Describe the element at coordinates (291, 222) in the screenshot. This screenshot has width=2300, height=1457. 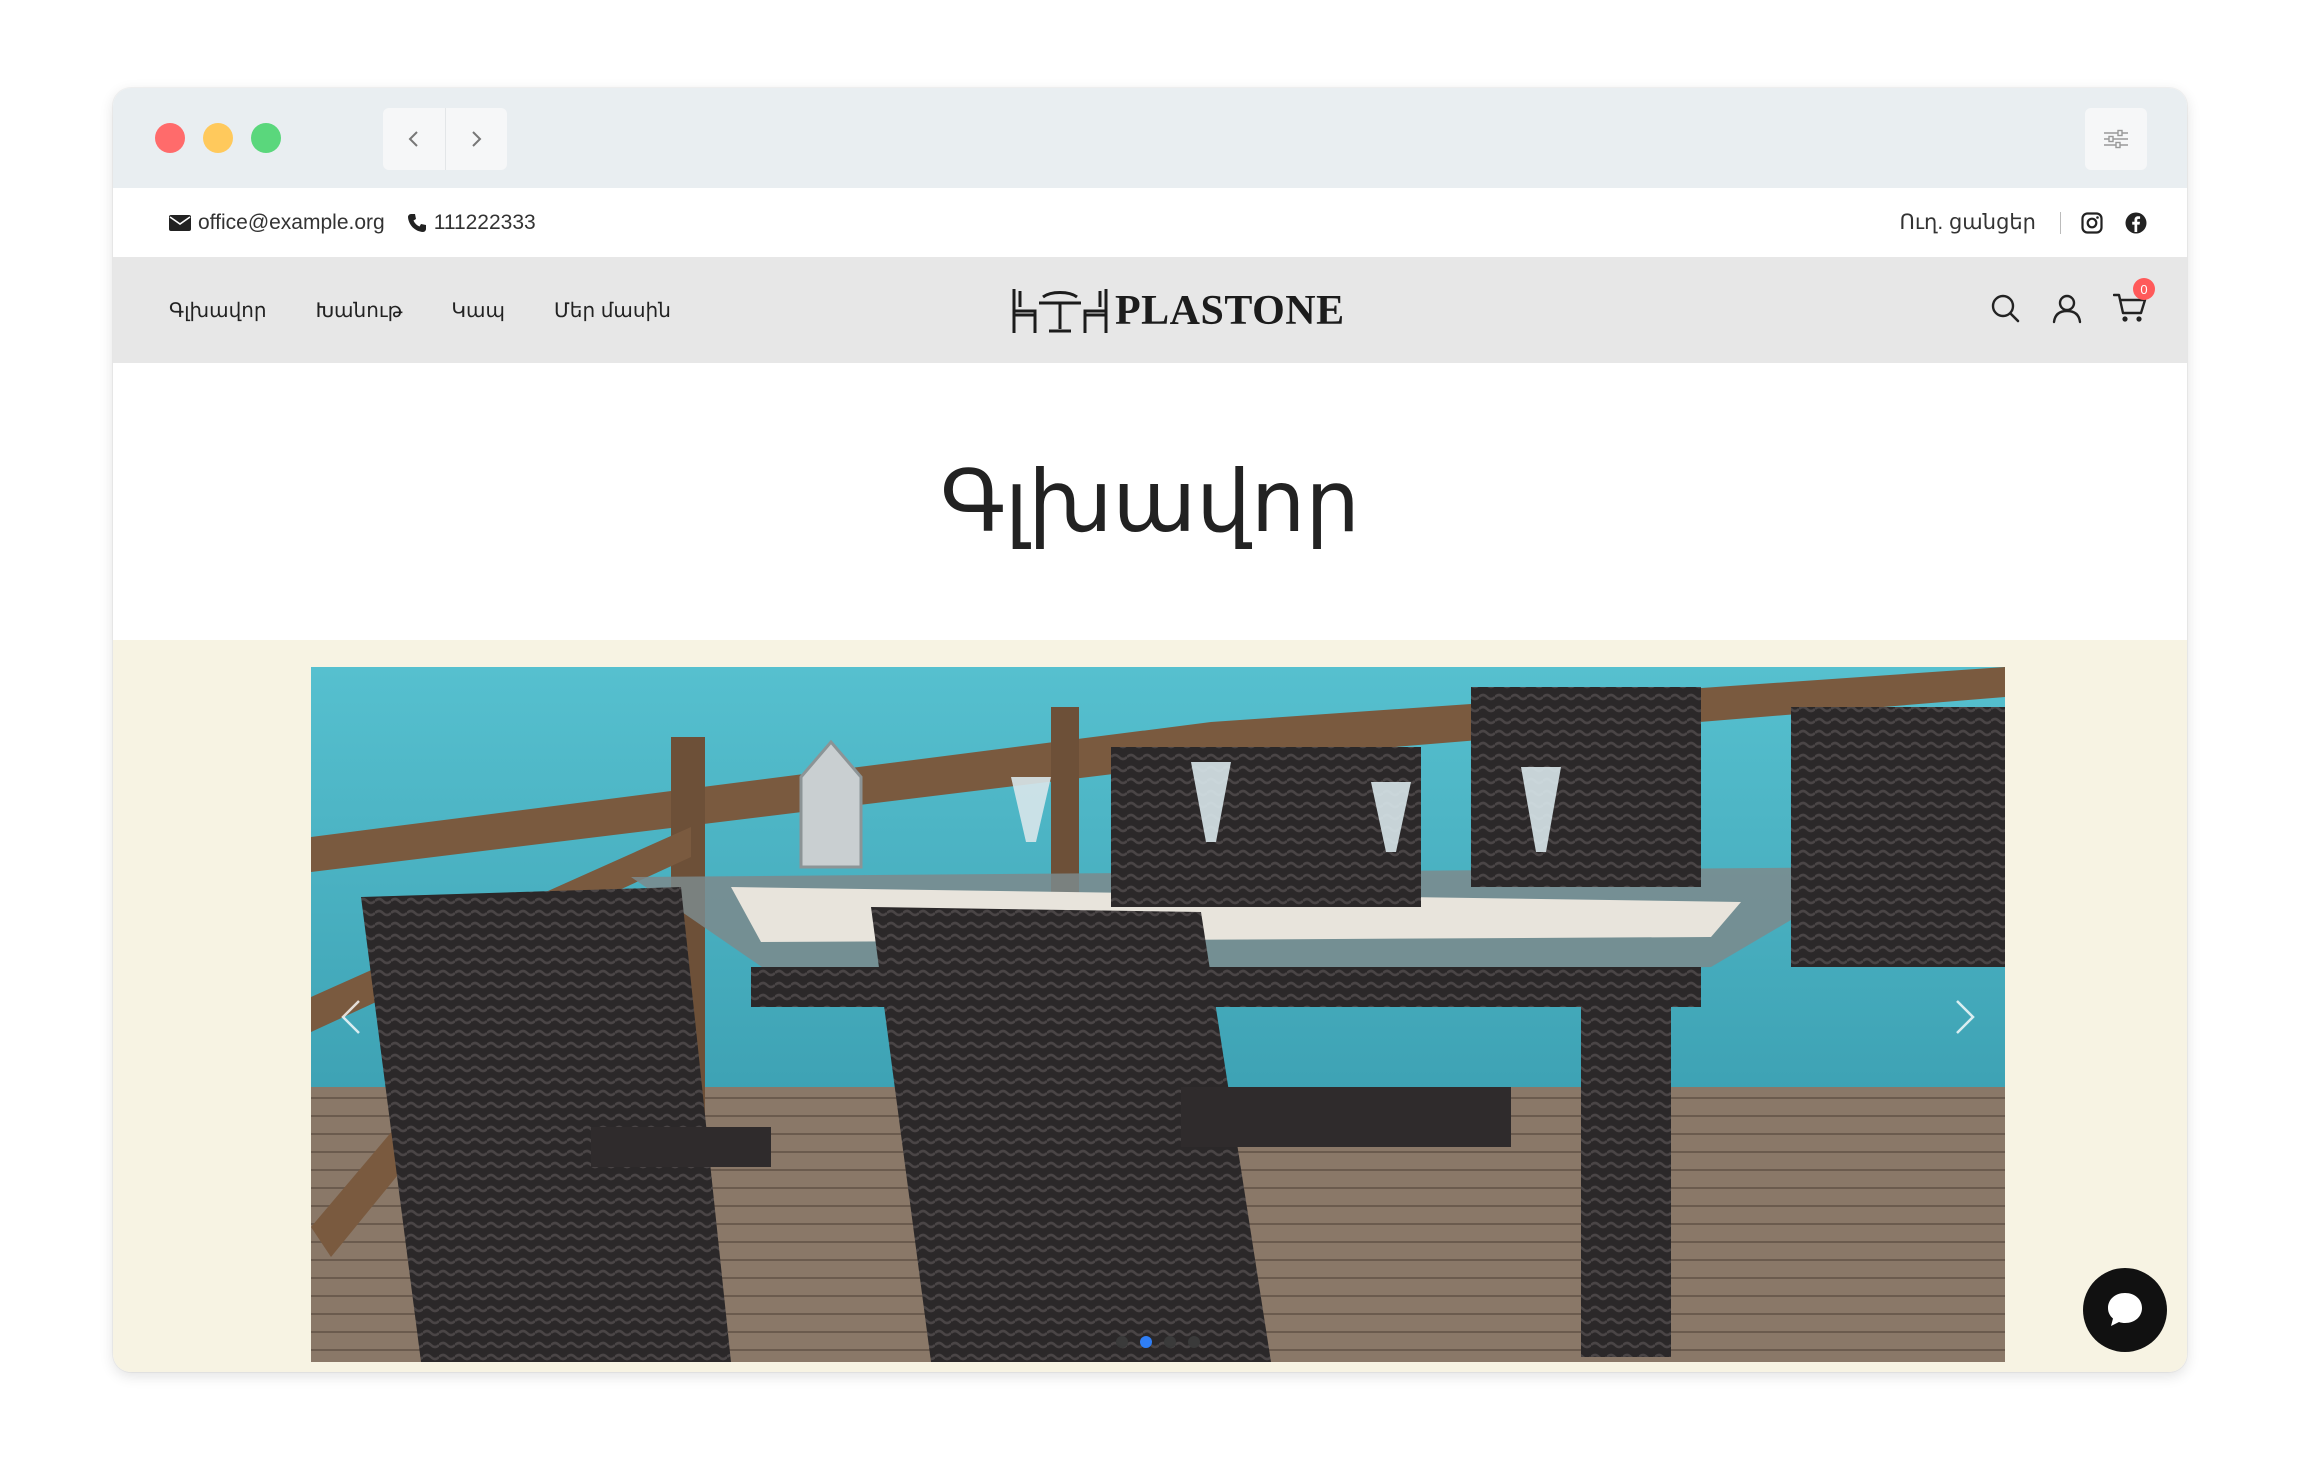
I see `email-text: office@example.org` at that location.